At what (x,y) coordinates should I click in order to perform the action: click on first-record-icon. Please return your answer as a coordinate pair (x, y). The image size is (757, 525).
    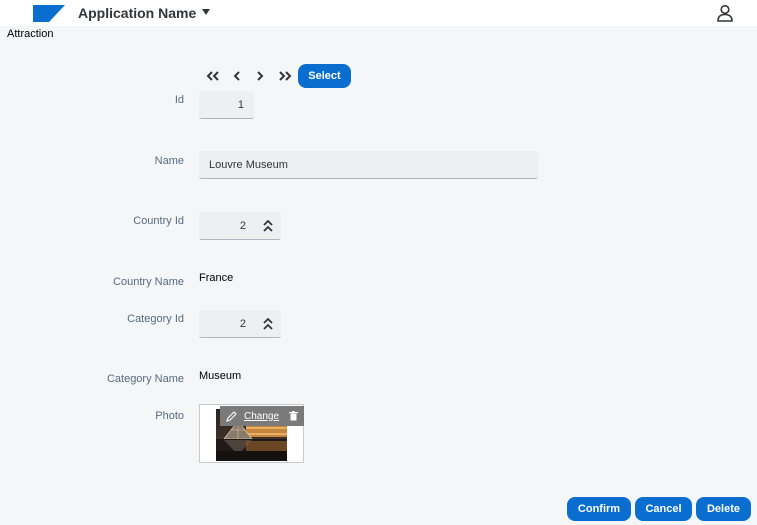
    Looking at the image, I should click on (213, 76).